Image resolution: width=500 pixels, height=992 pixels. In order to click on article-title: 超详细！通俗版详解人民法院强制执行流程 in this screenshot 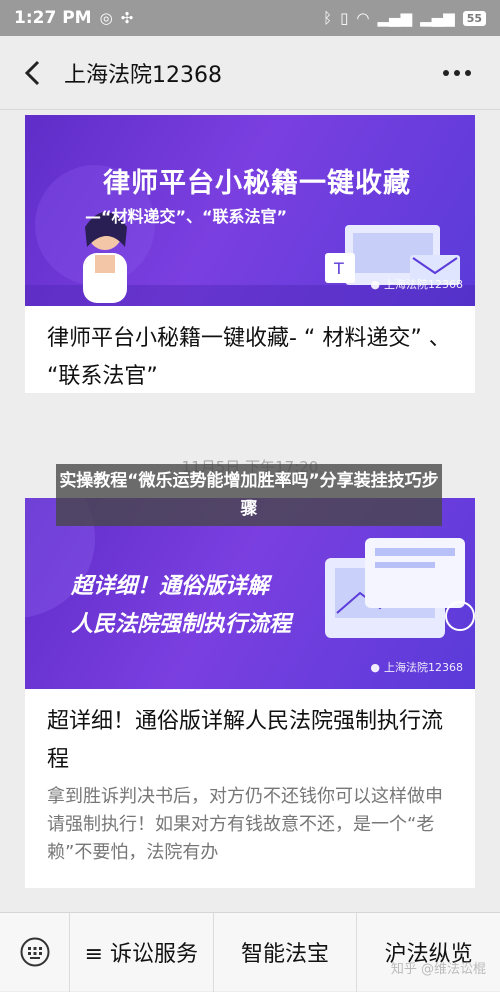, I will do `click(250, 734)`.